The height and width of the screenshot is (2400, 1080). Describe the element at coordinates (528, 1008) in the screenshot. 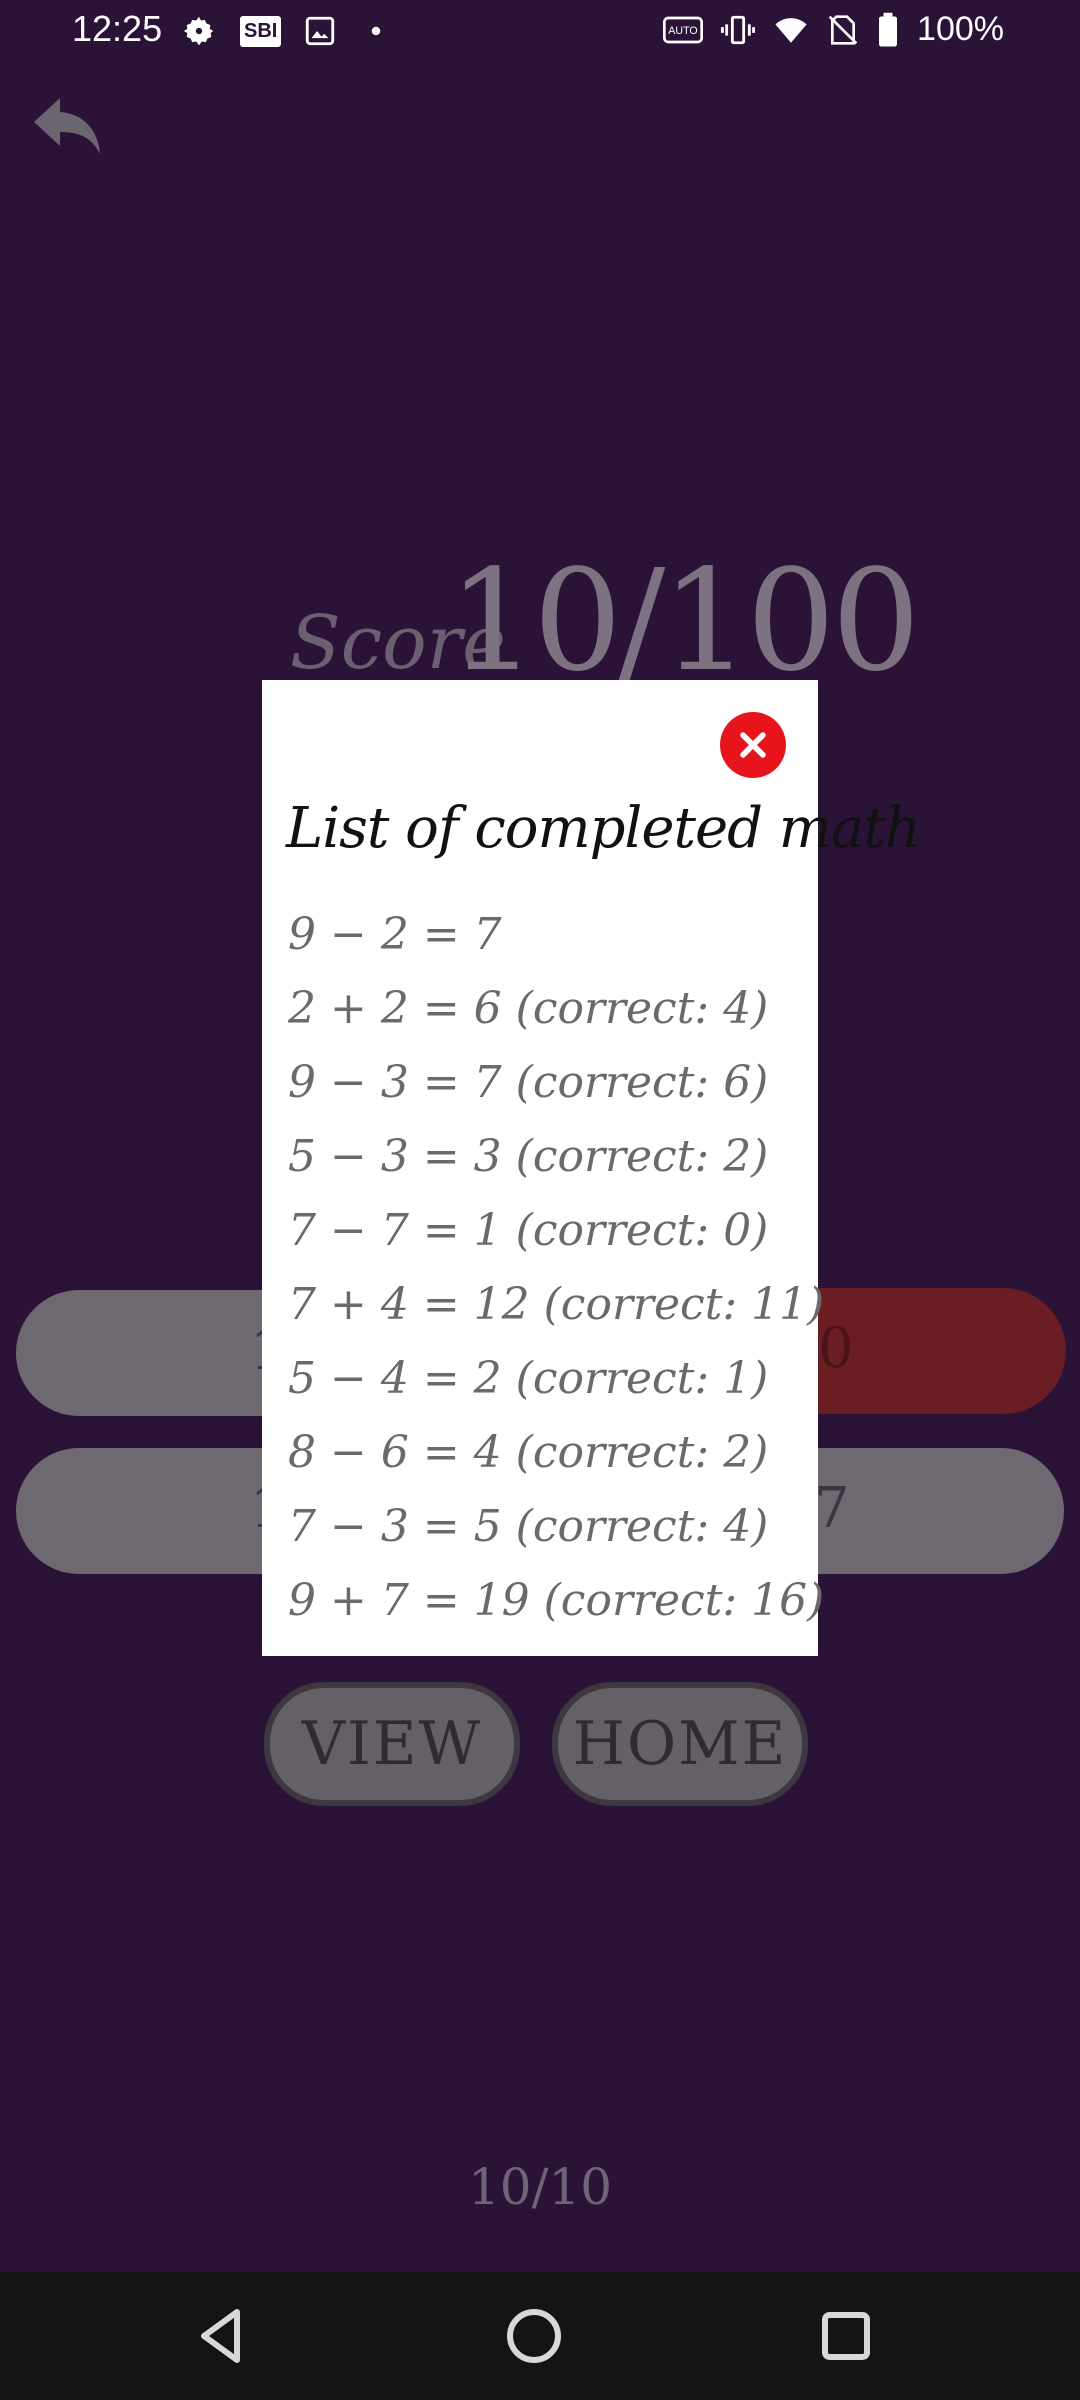

I see `math-list-item: 2 + 2 = 6 (correct: 4)` at that location.